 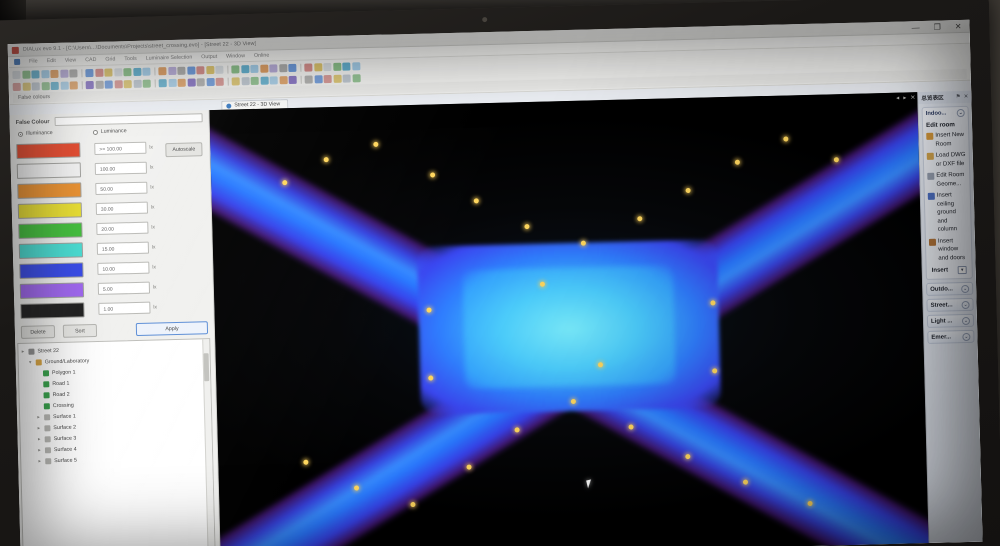 What do you see at coordinates (962, 270) in the screenshot?
I see `insert-dropdown-icon: ▾` at bounding box center [962, 270].